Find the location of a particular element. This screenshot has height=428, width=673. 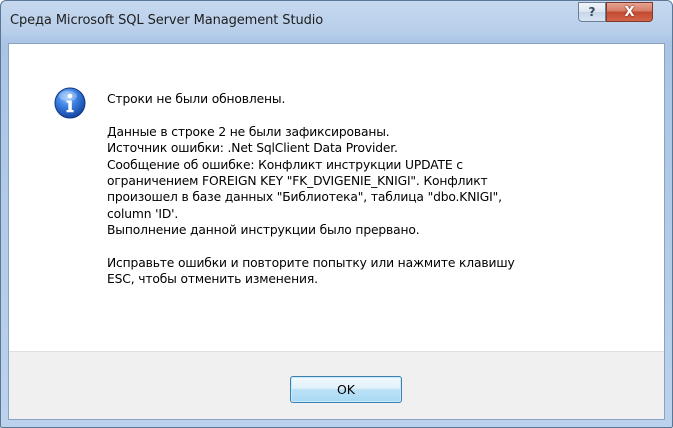

ok-button: OK is located at coordinates (346, 389).